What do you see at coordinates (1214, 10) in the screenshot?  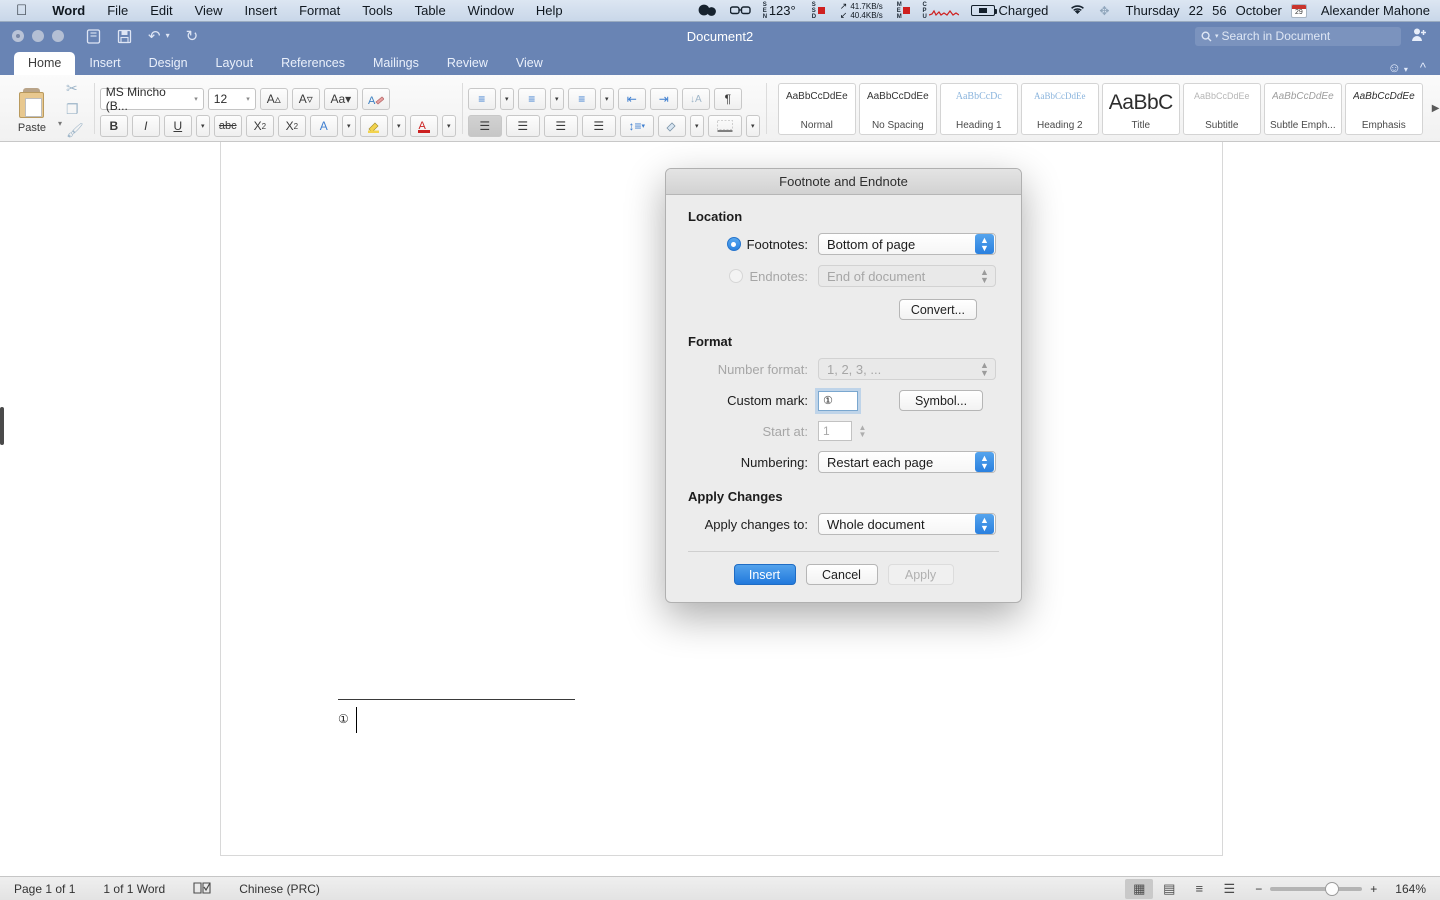 I see `menu-bar-clock: Thursday 22 56 October 29` at bounding box center [1214, 10].